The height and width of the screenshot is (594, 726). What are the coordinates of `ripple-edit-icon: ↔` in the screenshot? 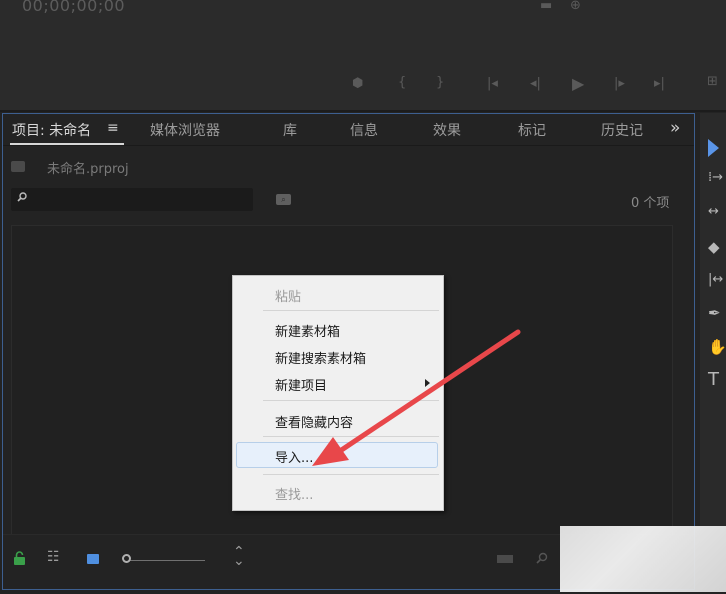 It's located at (713, 211).